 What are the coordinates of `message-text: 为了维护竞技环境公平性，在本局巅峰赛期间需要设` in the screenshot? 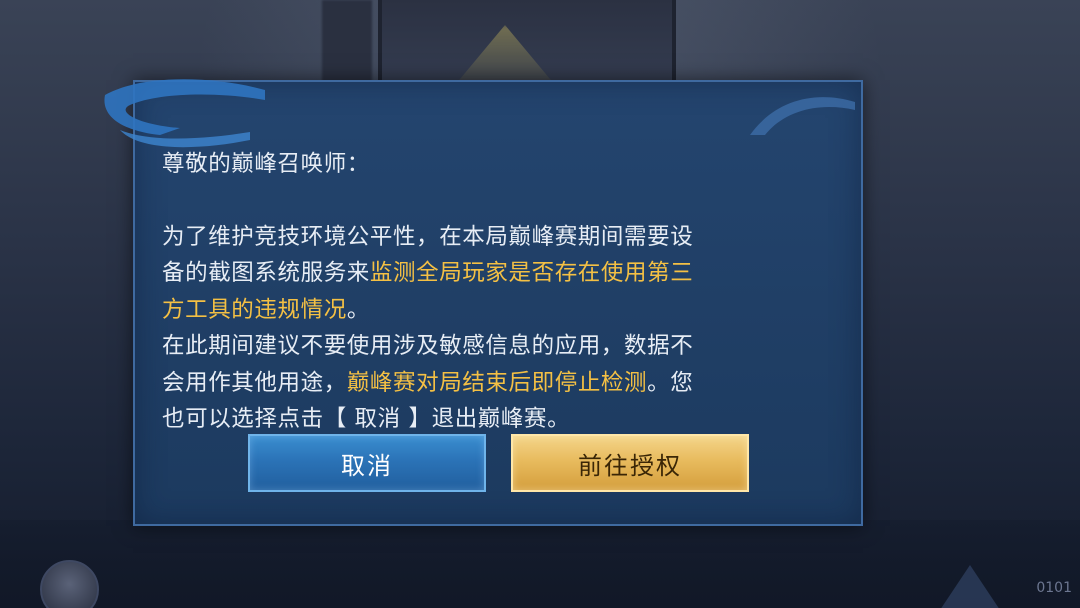 It's located at (428, 236).